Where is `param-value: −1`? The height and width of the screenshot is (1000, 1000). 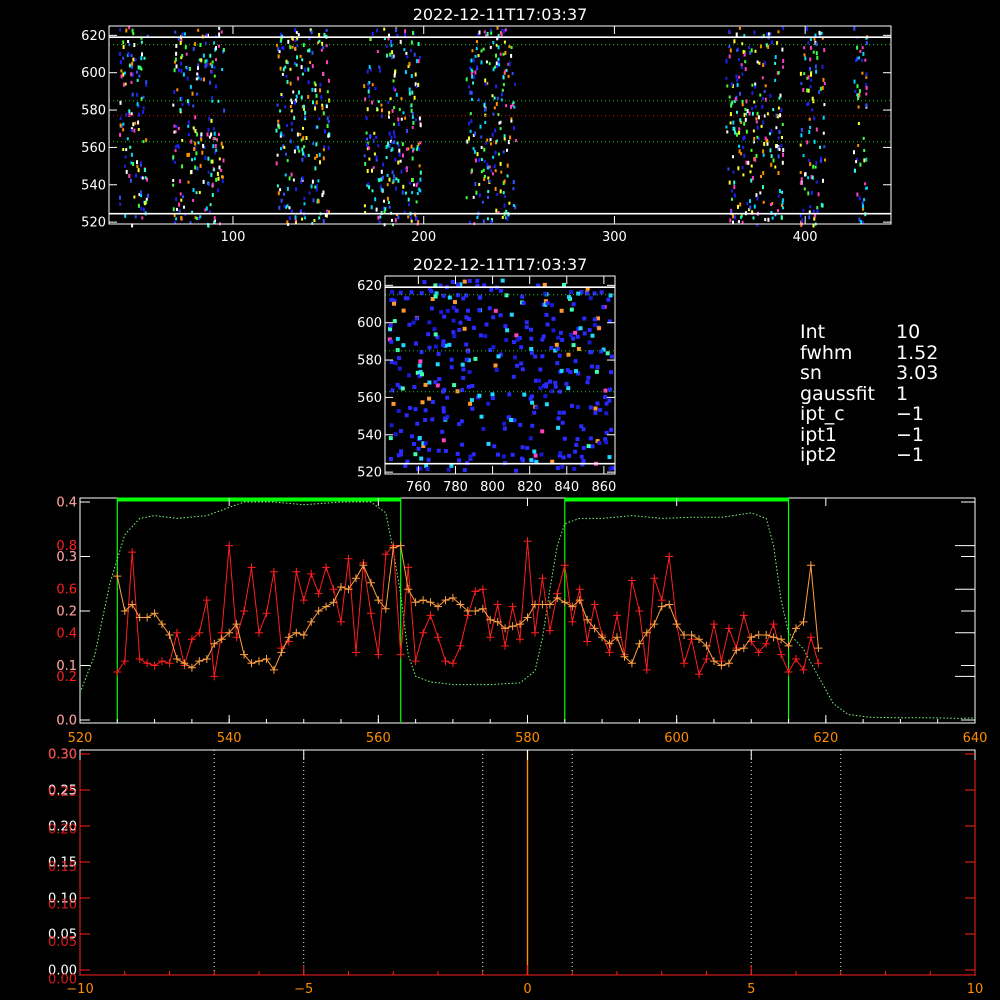 param-value: −1 is located at coordinates (910, 434).